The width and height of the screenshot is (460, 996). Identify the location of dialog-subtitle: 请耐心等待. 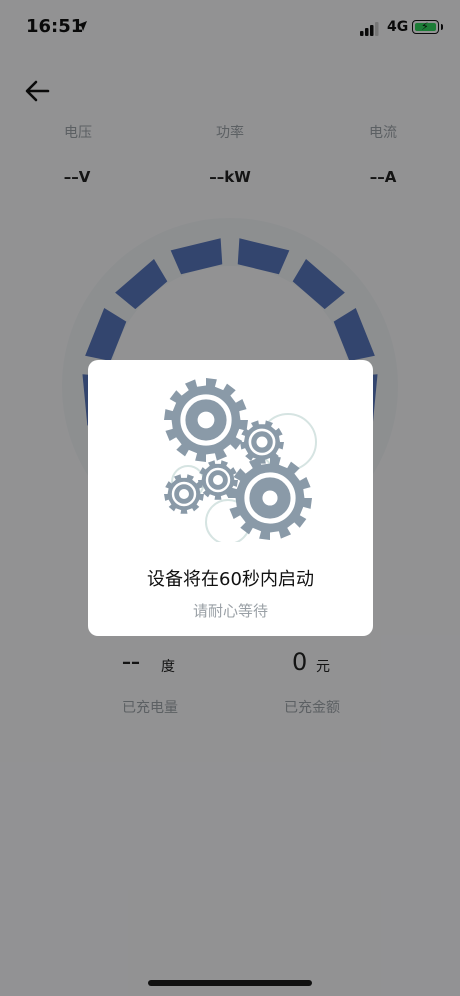
(230, 611).